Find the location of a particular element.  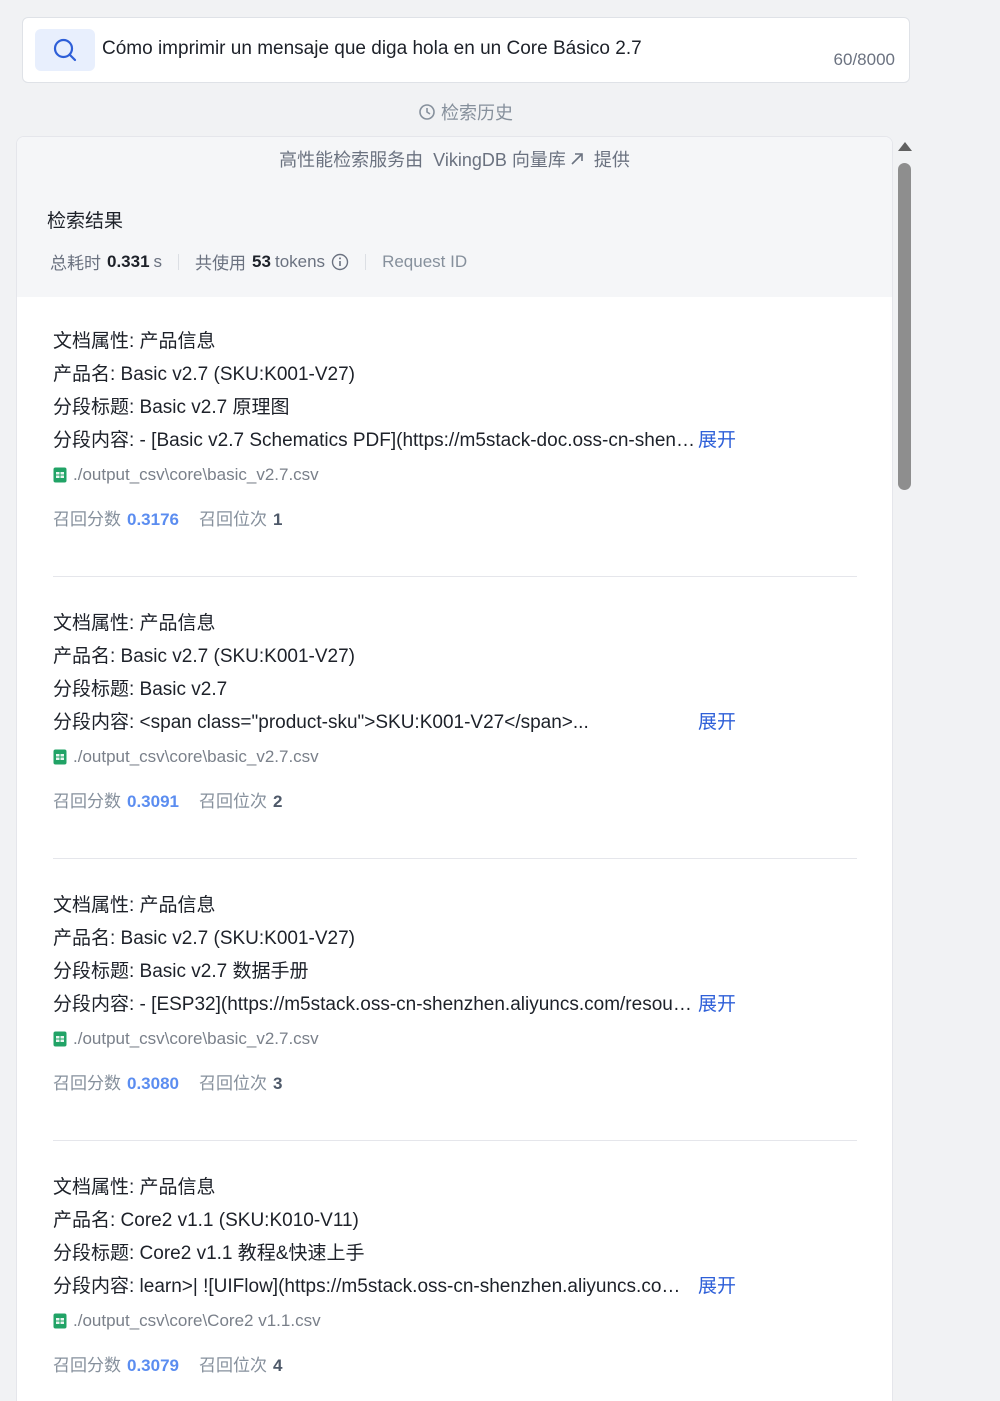

score-group: 召回分数 0.3079 is located at coordinates (116, 1363).